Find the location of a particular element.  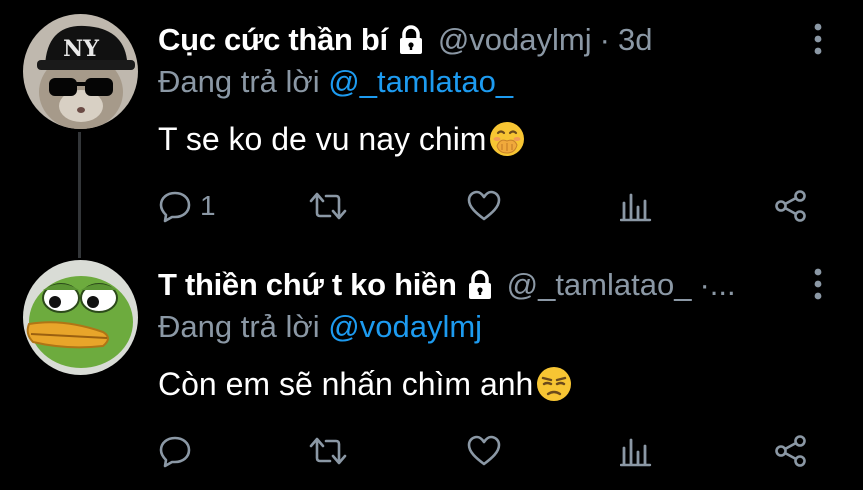

tweet-header: Cục cức thần bí @vodaylmj · 3d is located at coordinates (405, 40).